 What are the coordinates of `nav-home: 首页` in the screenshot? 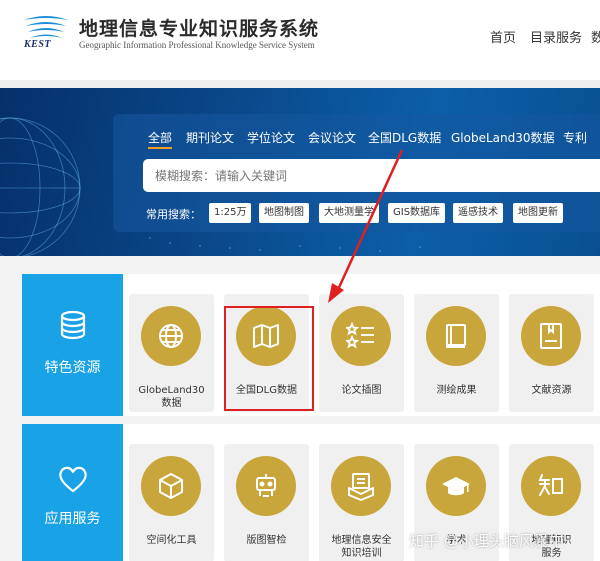 It's located at (503, 36).